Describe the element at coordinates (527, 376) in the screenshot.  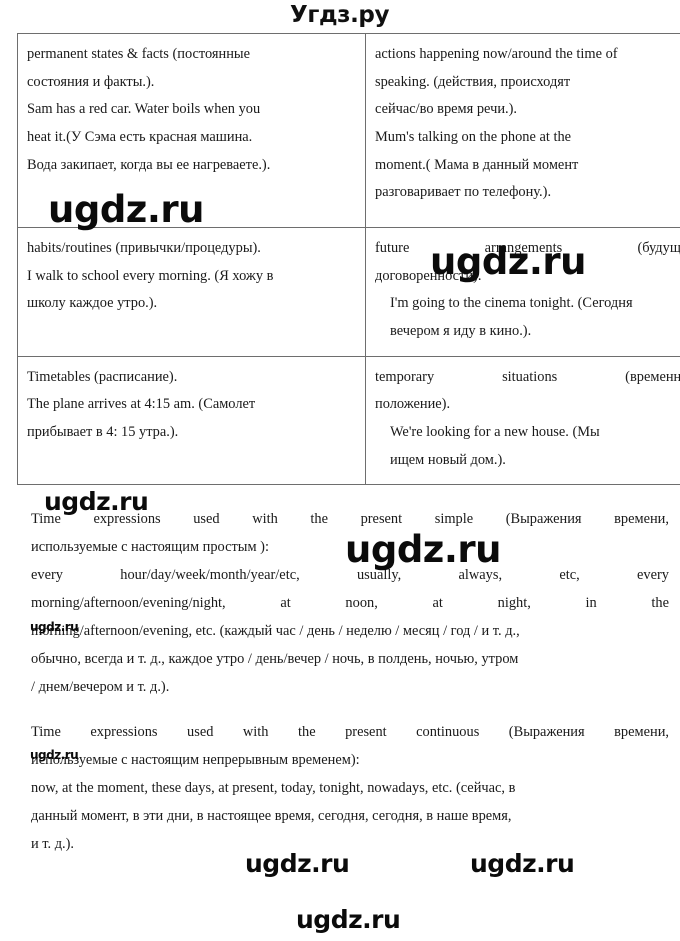
I see `cell-line: temporary situations (временное` at that location.